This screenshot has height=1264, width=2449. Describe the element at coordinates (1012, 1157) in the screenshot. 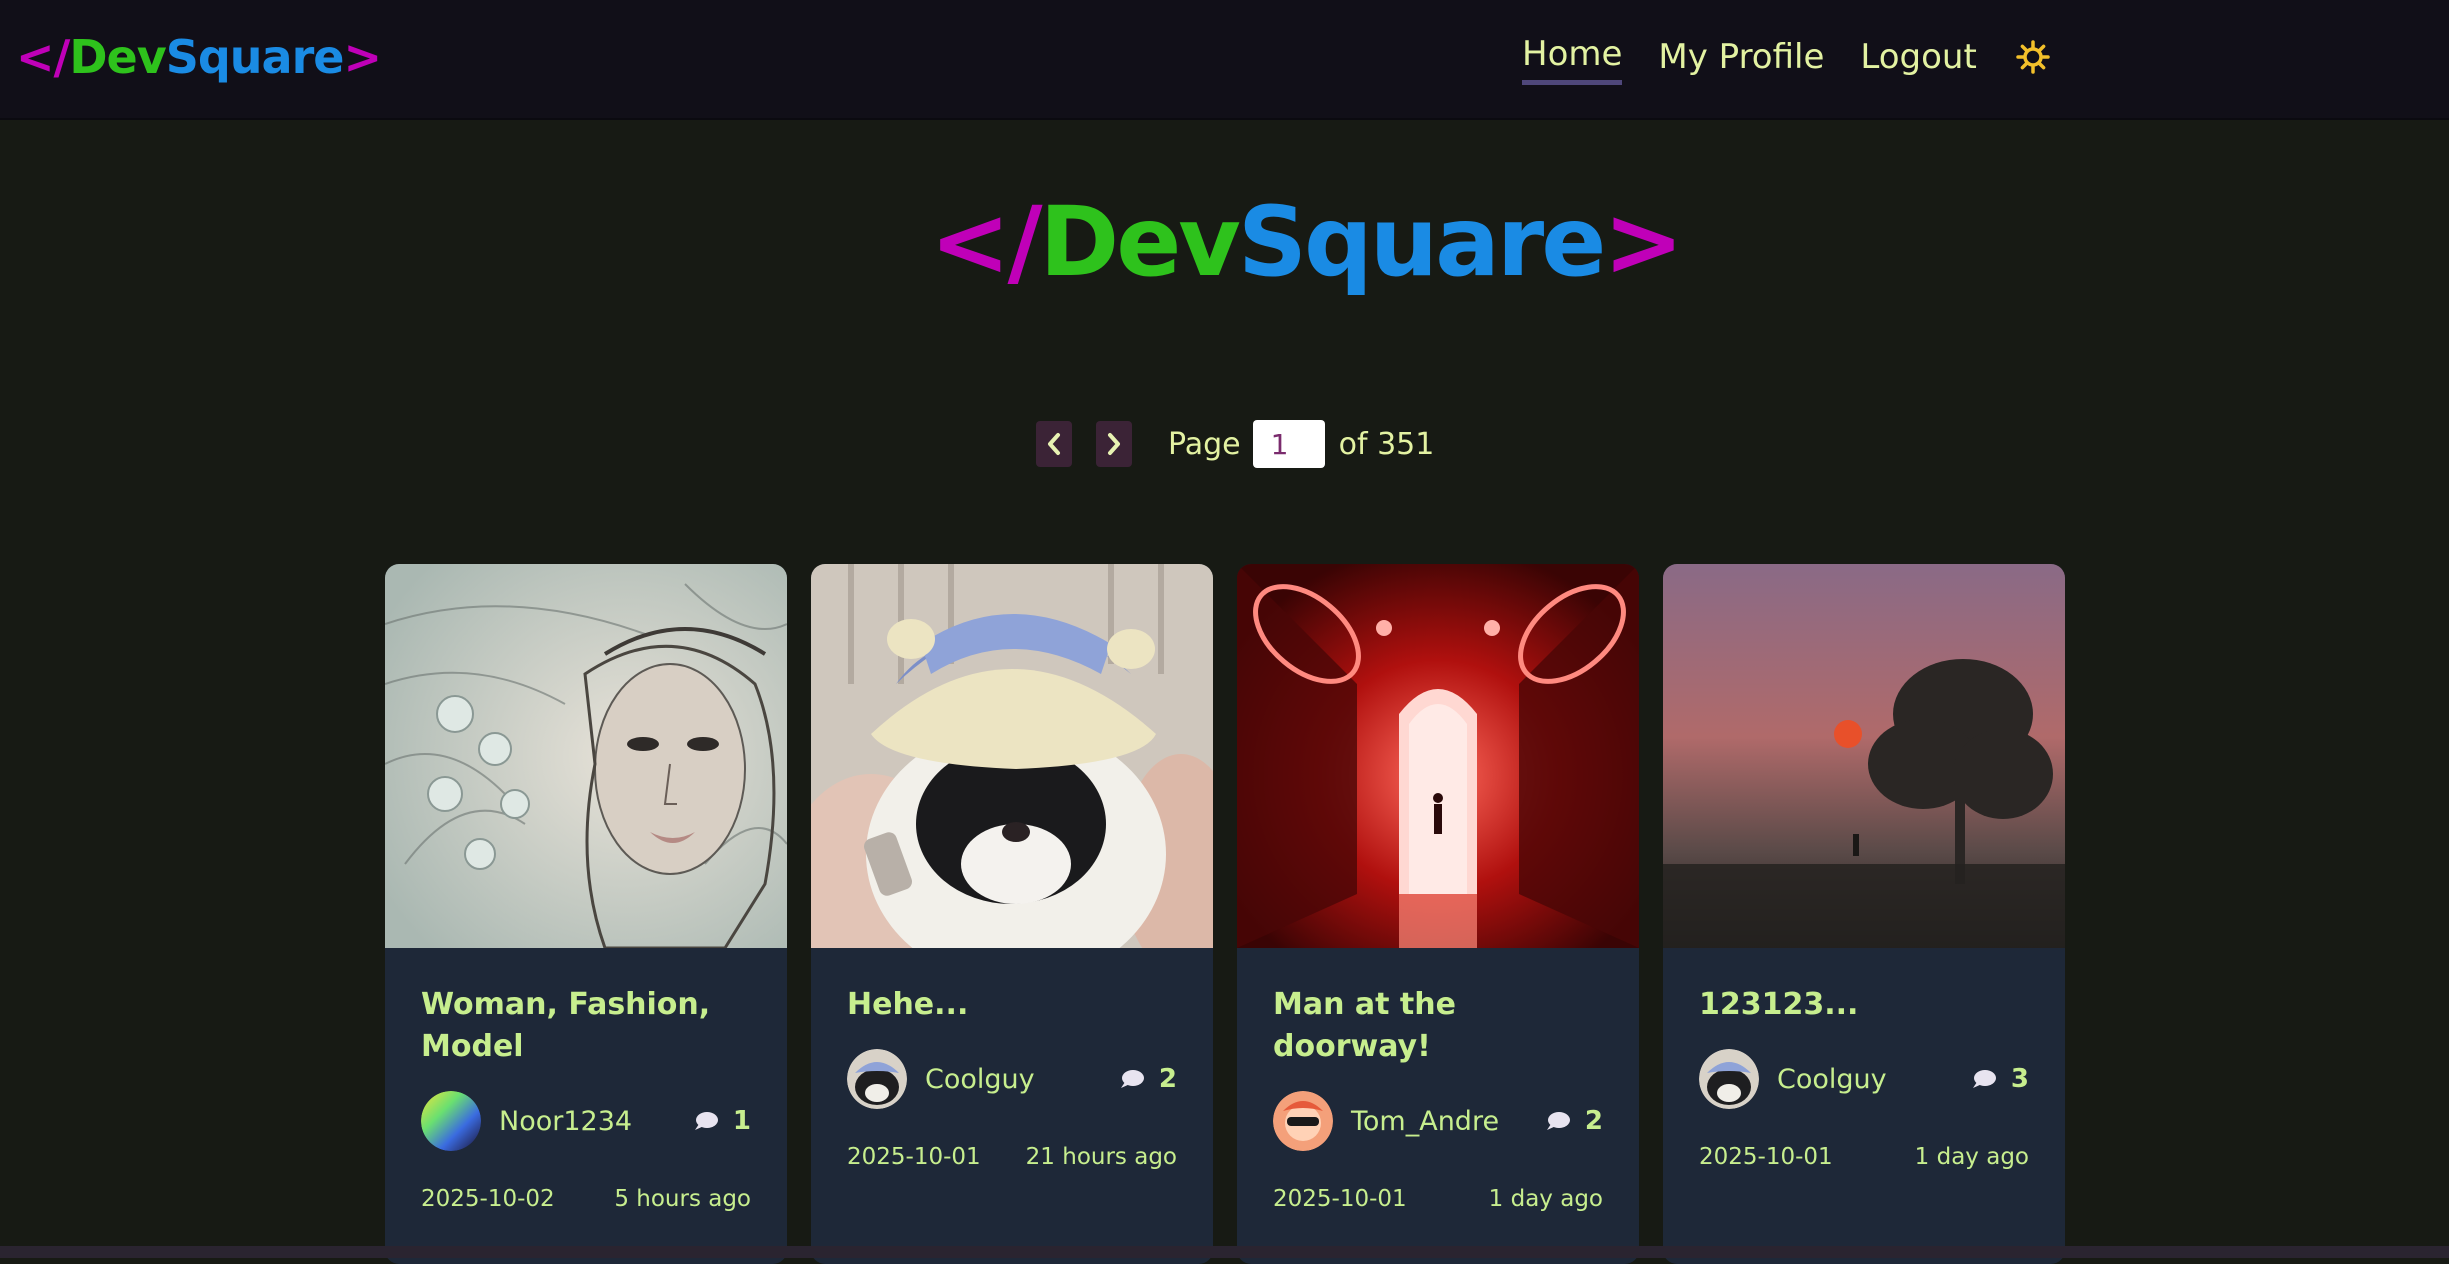

I see `post-dates: 2025-10-01 21 hours ago` at that location.